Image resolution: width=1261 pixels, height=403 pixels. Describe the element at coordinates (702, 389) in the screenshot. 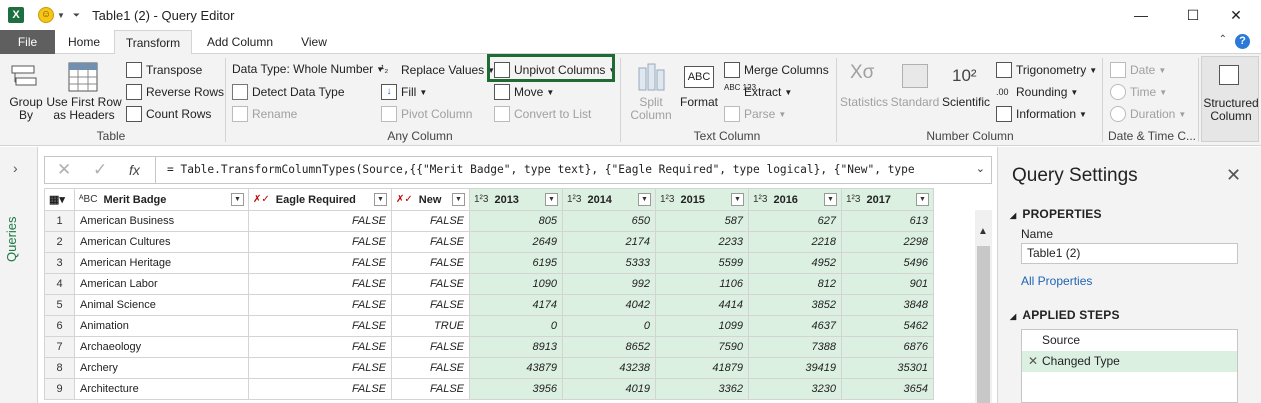

I see `cell-2015: 3362` at that location.